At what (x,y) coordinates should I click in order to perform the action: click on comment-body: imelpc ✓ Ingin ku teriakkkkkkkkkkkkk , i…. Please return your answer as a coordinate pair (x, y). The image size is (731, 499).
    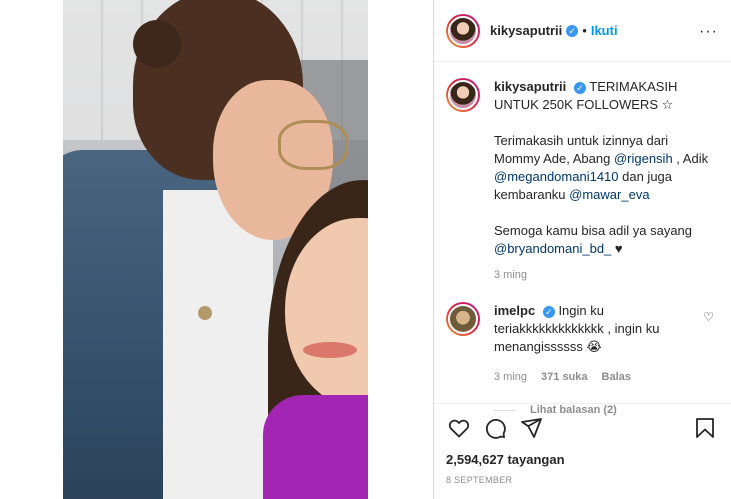
    Looking at the image, I should click on (594, 344).